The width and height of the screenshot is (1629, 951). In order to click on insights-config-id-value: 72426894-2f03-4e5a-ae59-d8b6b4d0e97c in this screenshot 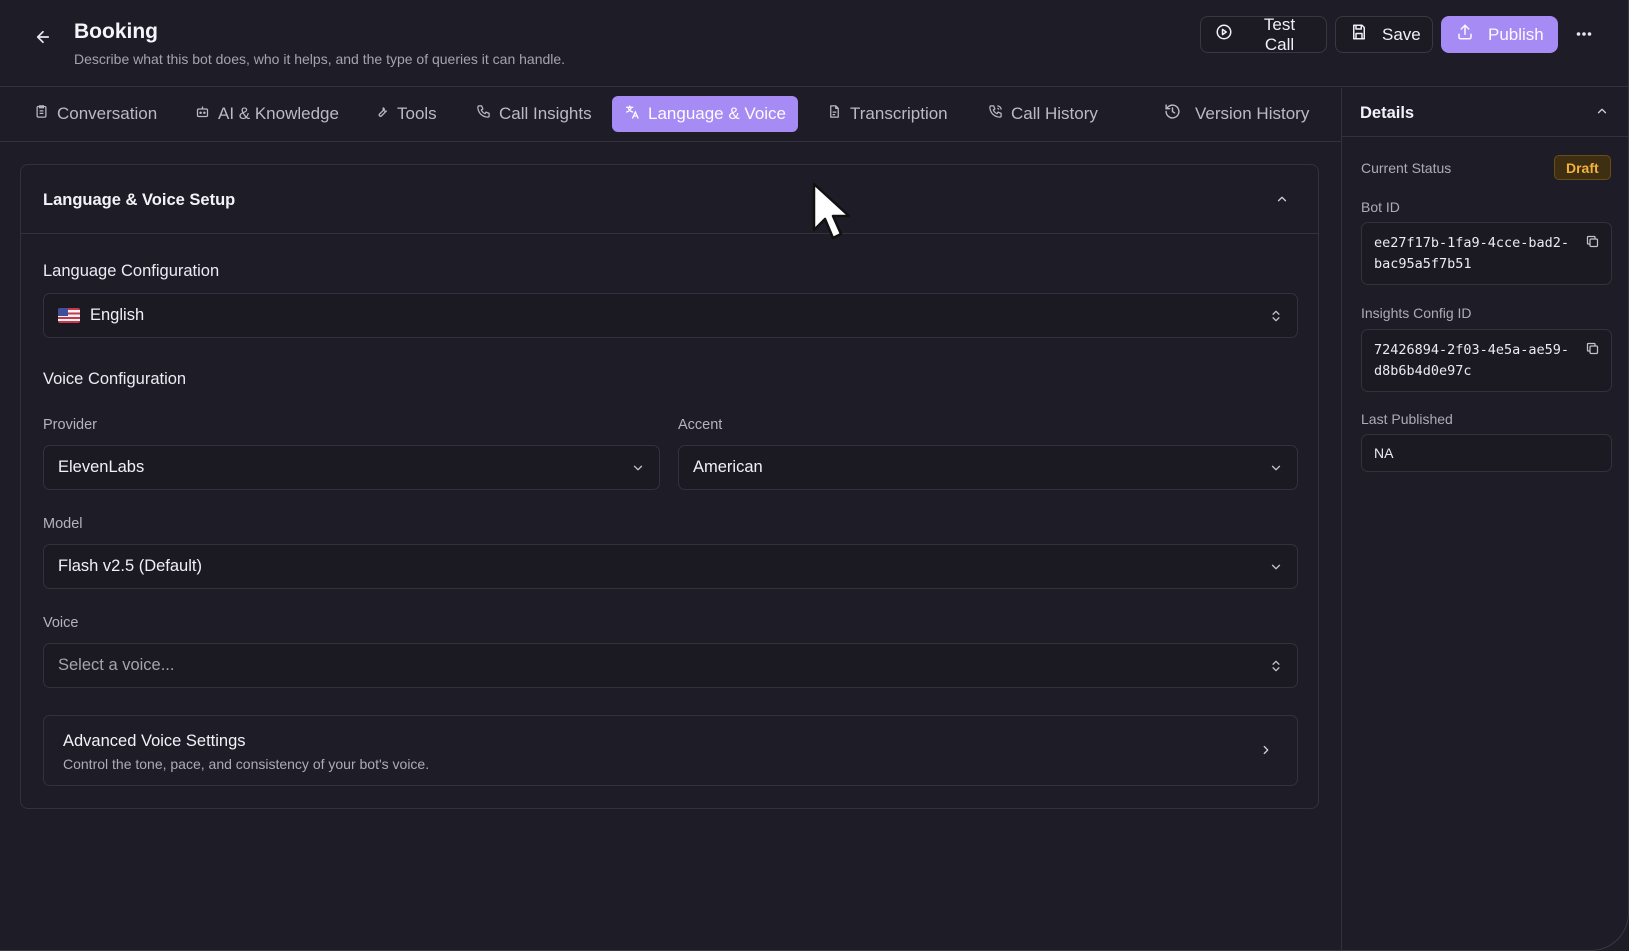, I will do `click(1472, 360)`.